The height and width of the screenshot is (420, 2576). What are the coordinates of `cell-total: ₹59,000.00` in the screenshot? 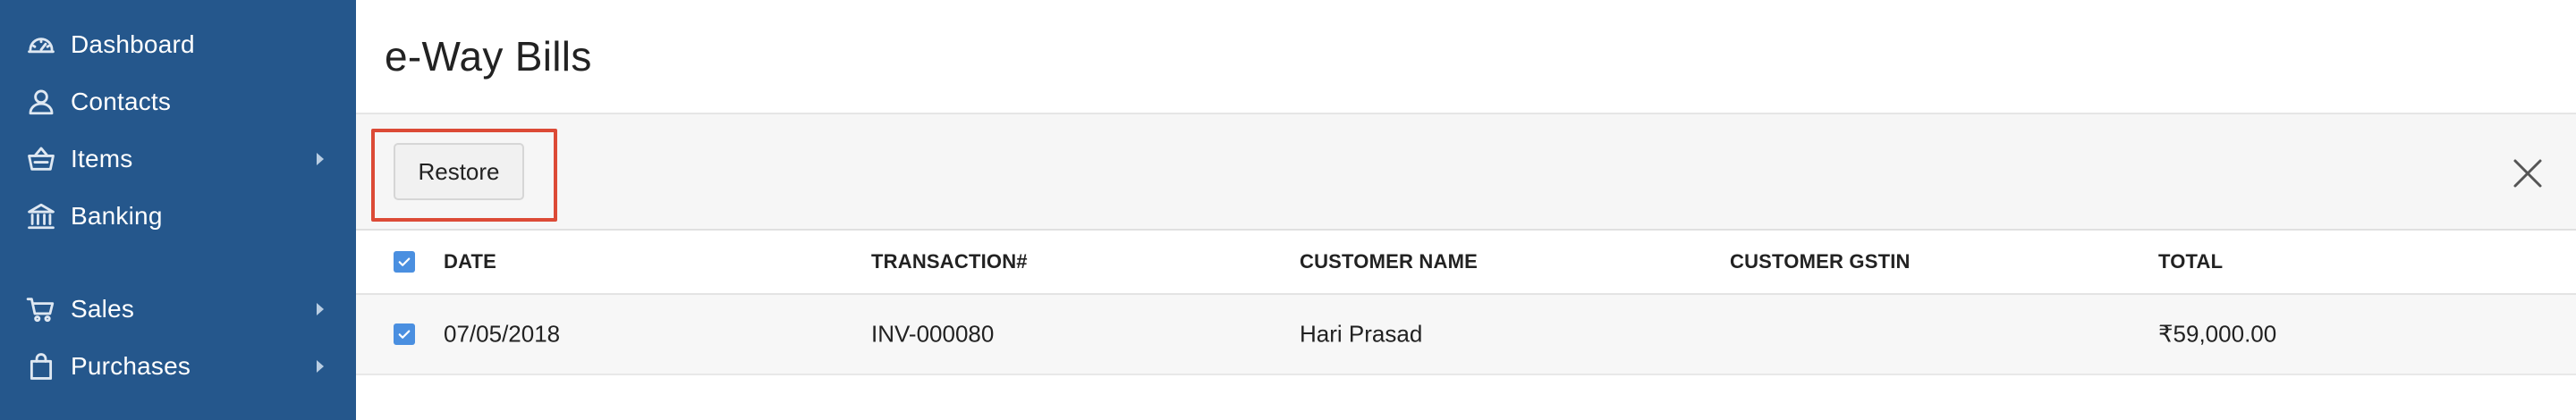 It's located at (2217, 334).